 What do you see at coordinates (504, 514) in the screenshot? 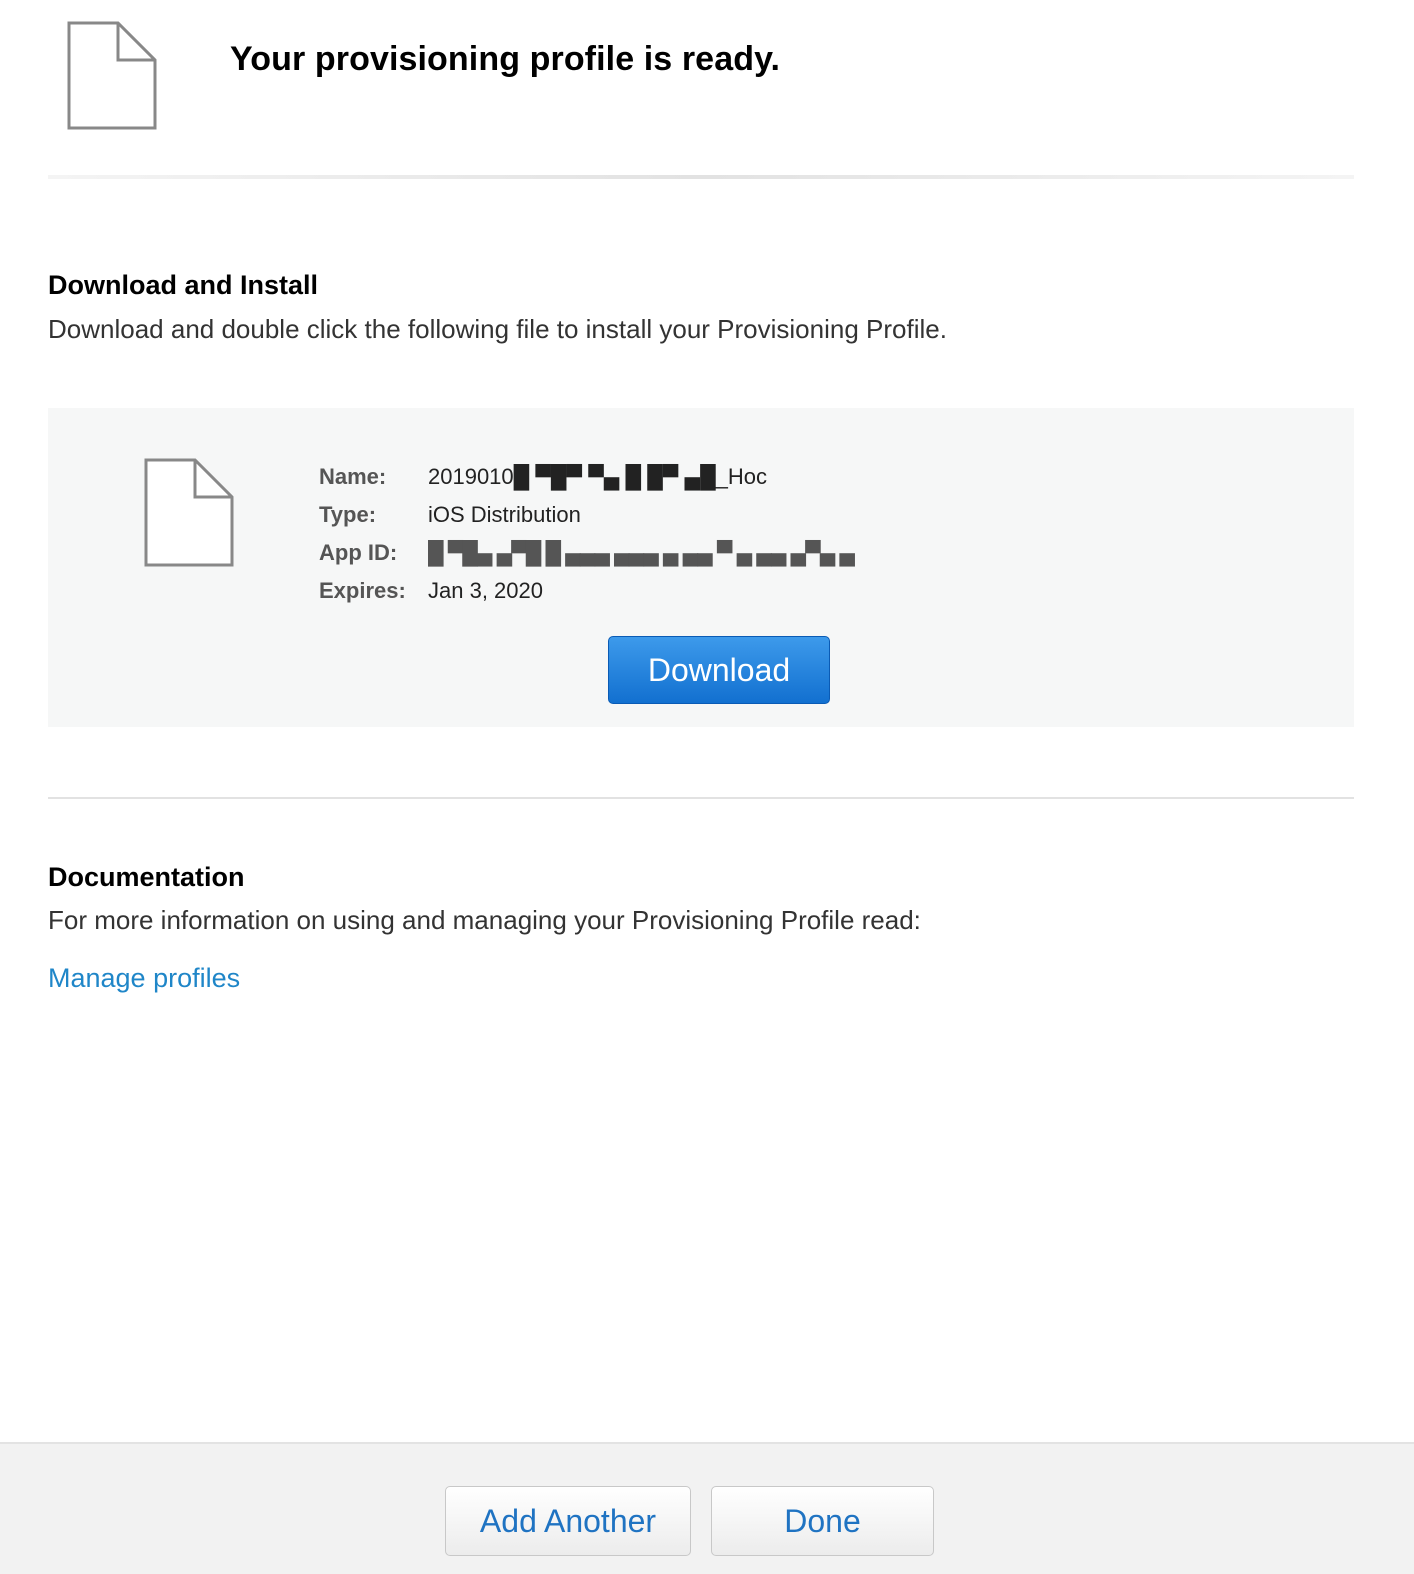
I see `type-value: iOS Distribution` at bounding box center [504, 514].